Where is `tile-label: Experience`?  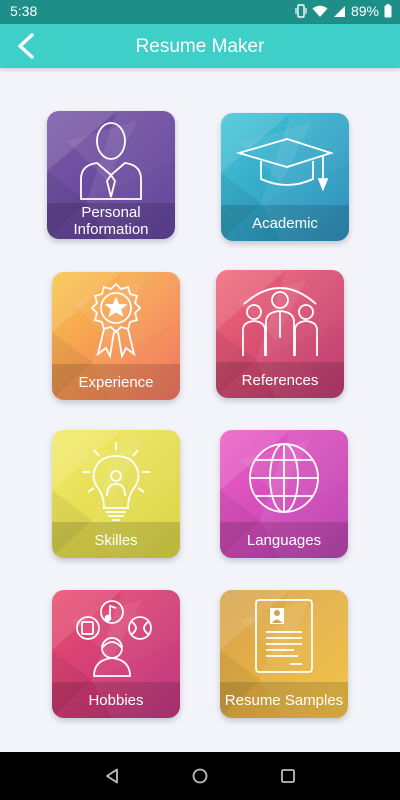 tile-label: Experience is located at coordinates (116, 382).